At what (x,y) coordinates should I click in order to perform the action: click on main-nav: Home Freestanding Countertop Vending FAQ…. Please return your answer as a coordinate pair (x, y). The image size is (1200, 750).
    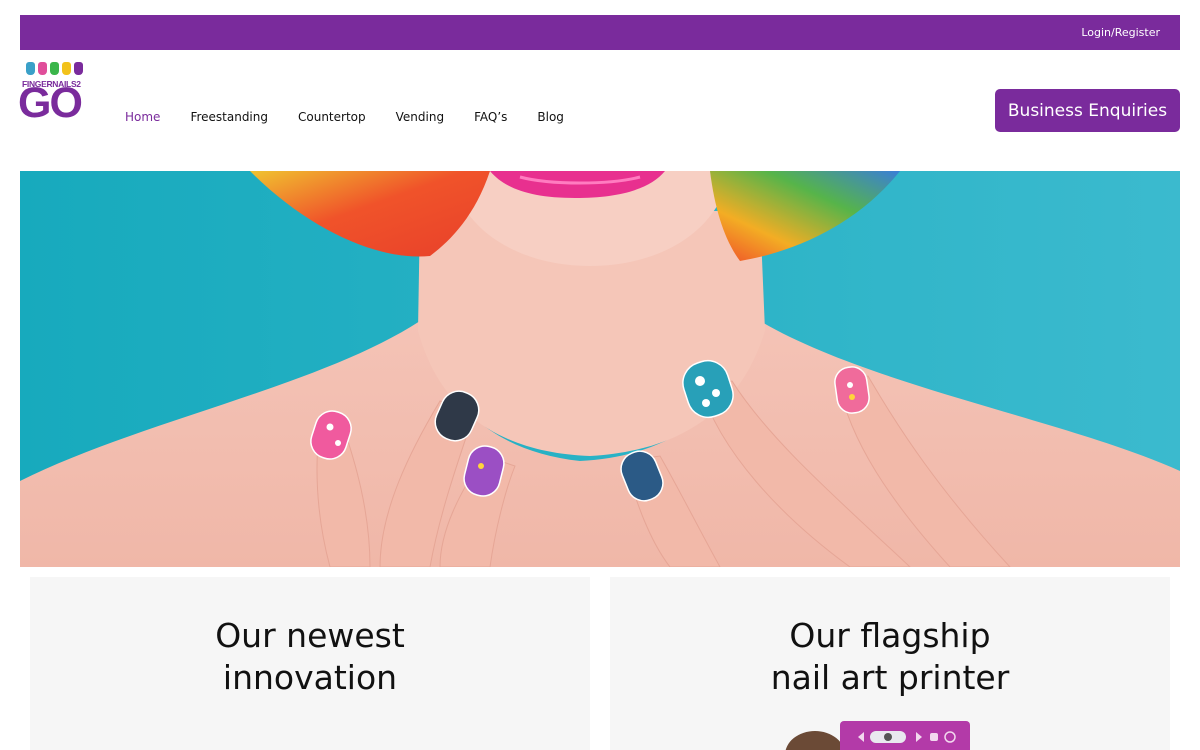
    Looking at the image, I should click on (359, 117).